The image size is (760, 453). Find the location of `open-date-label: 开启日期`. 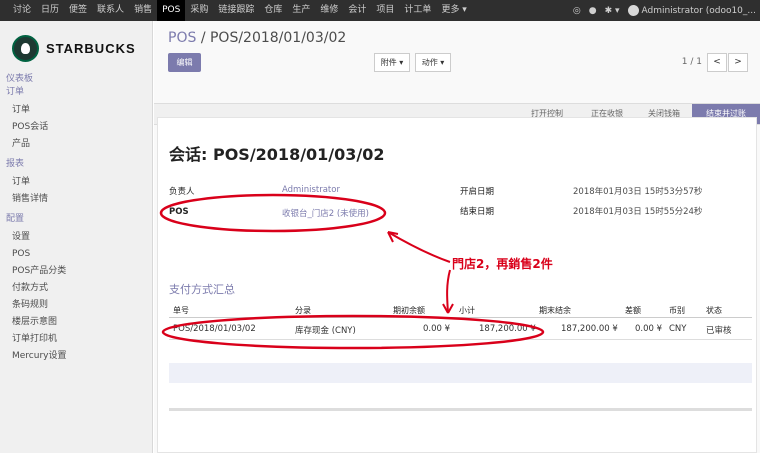

open-date-label: 开启日期 is located at coordinates (477, 192).